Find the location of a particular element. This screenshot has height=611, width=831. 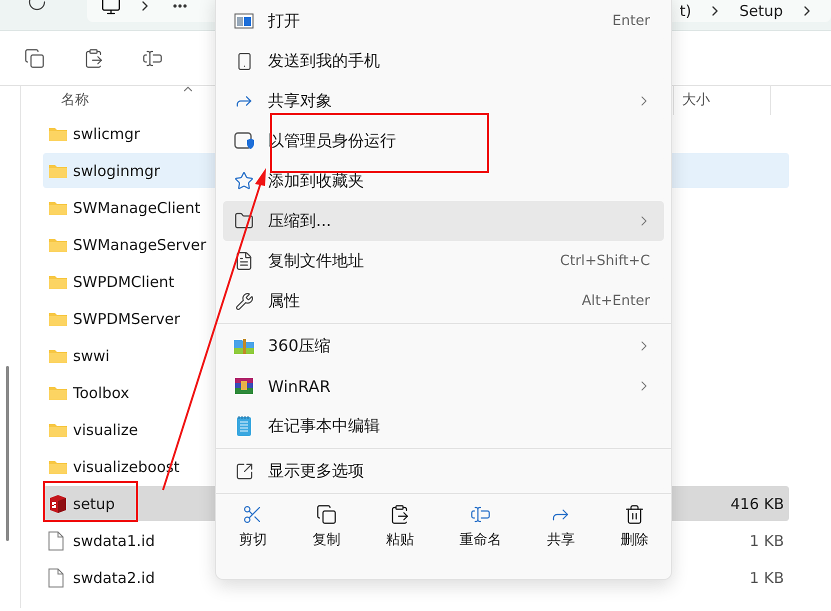

file-name: SWPDMServer is located at coordinates (126, 319).